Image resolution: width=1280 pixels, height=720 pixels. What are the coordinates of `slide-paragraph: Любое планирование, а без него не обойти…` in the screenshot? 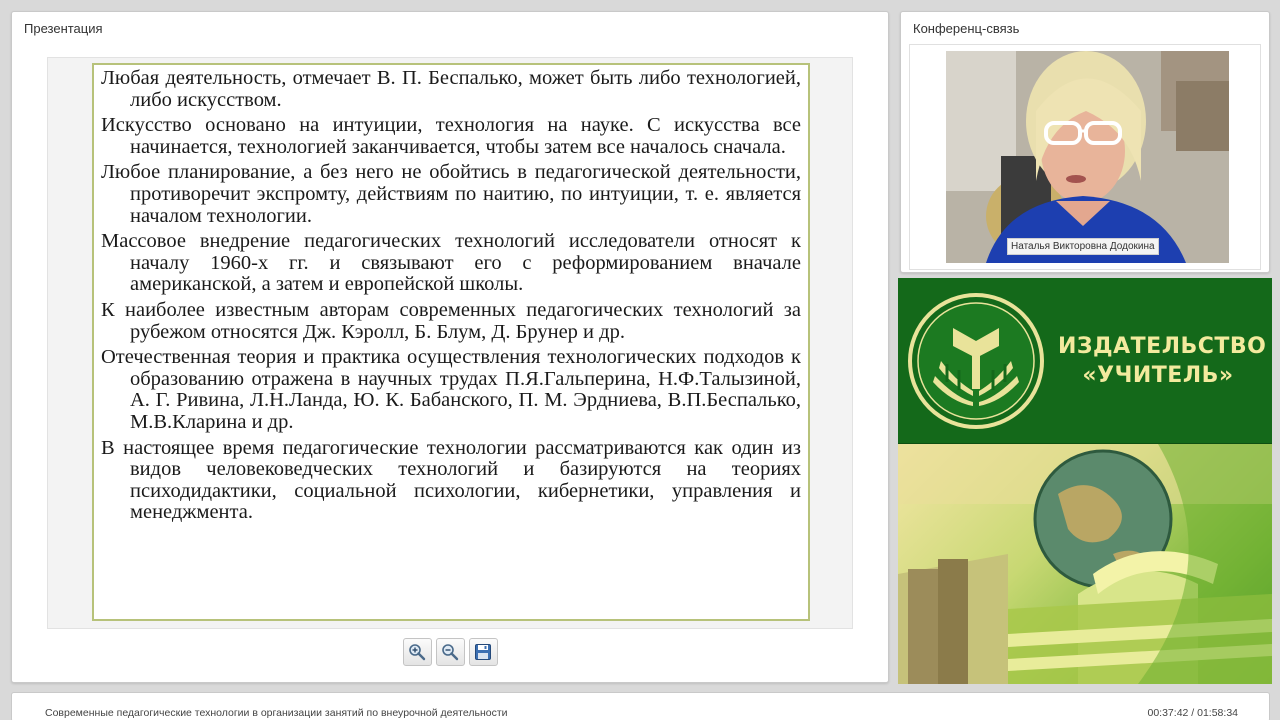 It's located at (451, 194).